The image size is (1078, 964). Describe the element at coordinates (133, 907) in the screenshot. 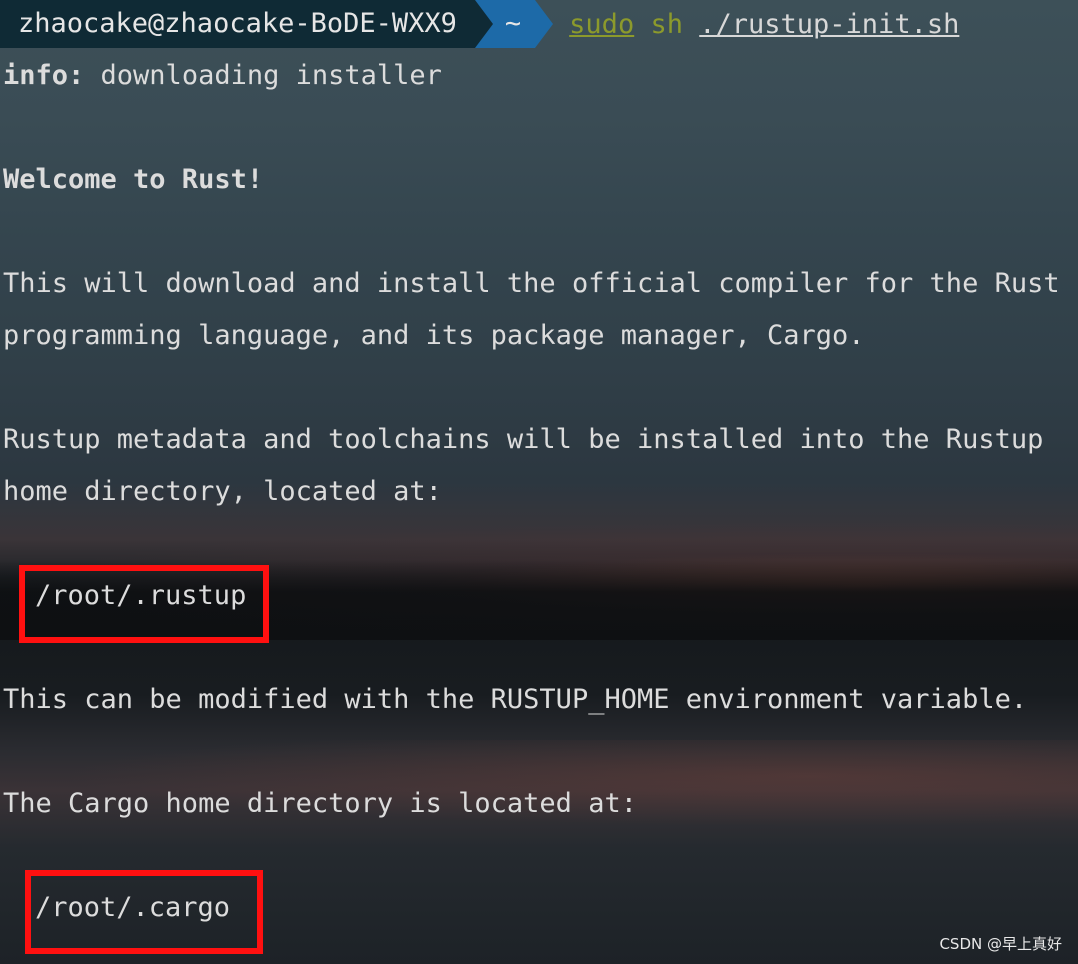

I see `cargo-path: /root/.cargo` at that location.